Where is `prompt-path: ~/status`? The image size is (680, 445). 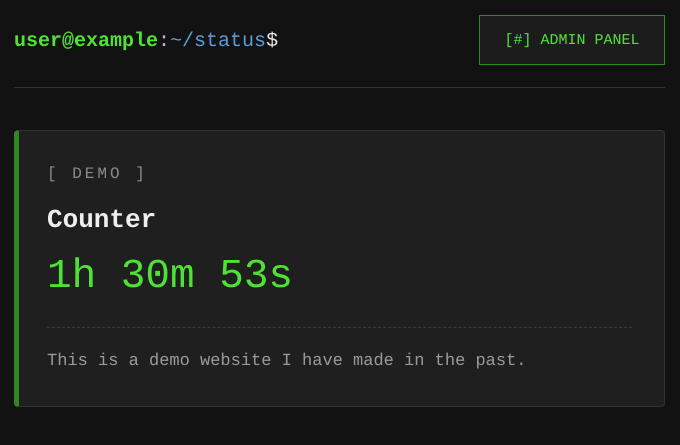
prompt-path: ~/status is located at coordinates (218, 41).